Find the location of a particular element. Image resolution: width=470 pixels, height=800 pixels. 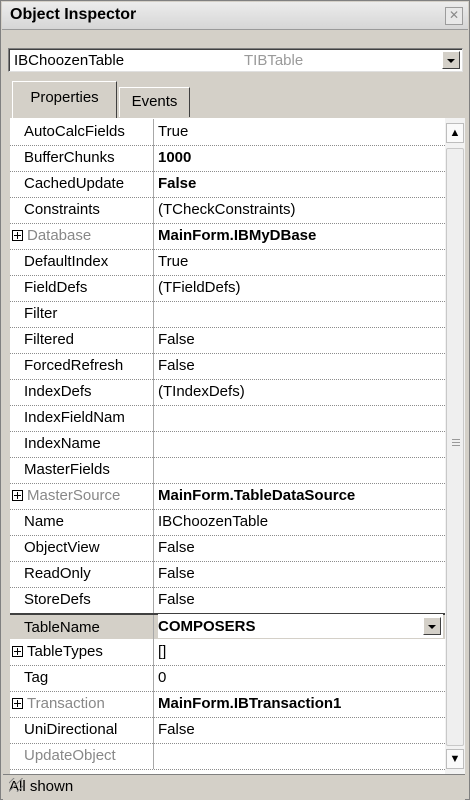

property-row: Tag 0 is located at coordinates (227, 678).